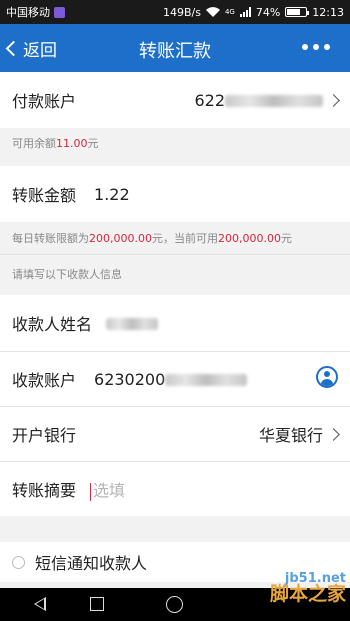  What do you see at coordinates (175, 51) in the screenshot?
I see `page-title: 转账汇款` at bounding box center [175, 51].